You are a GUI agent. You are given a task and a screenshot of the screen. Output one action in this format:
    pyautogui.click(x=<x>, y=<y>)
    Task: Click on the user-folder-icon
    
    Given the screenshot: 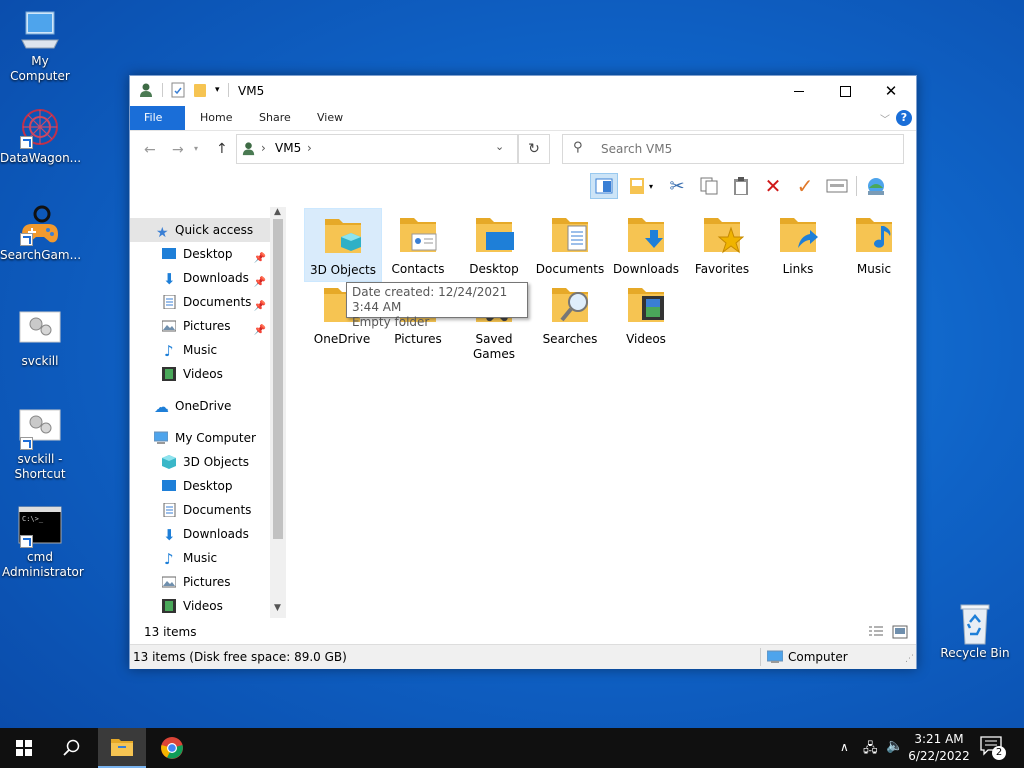 What is the action you would take?
    pyautogui.click(x=146, y=90)
    